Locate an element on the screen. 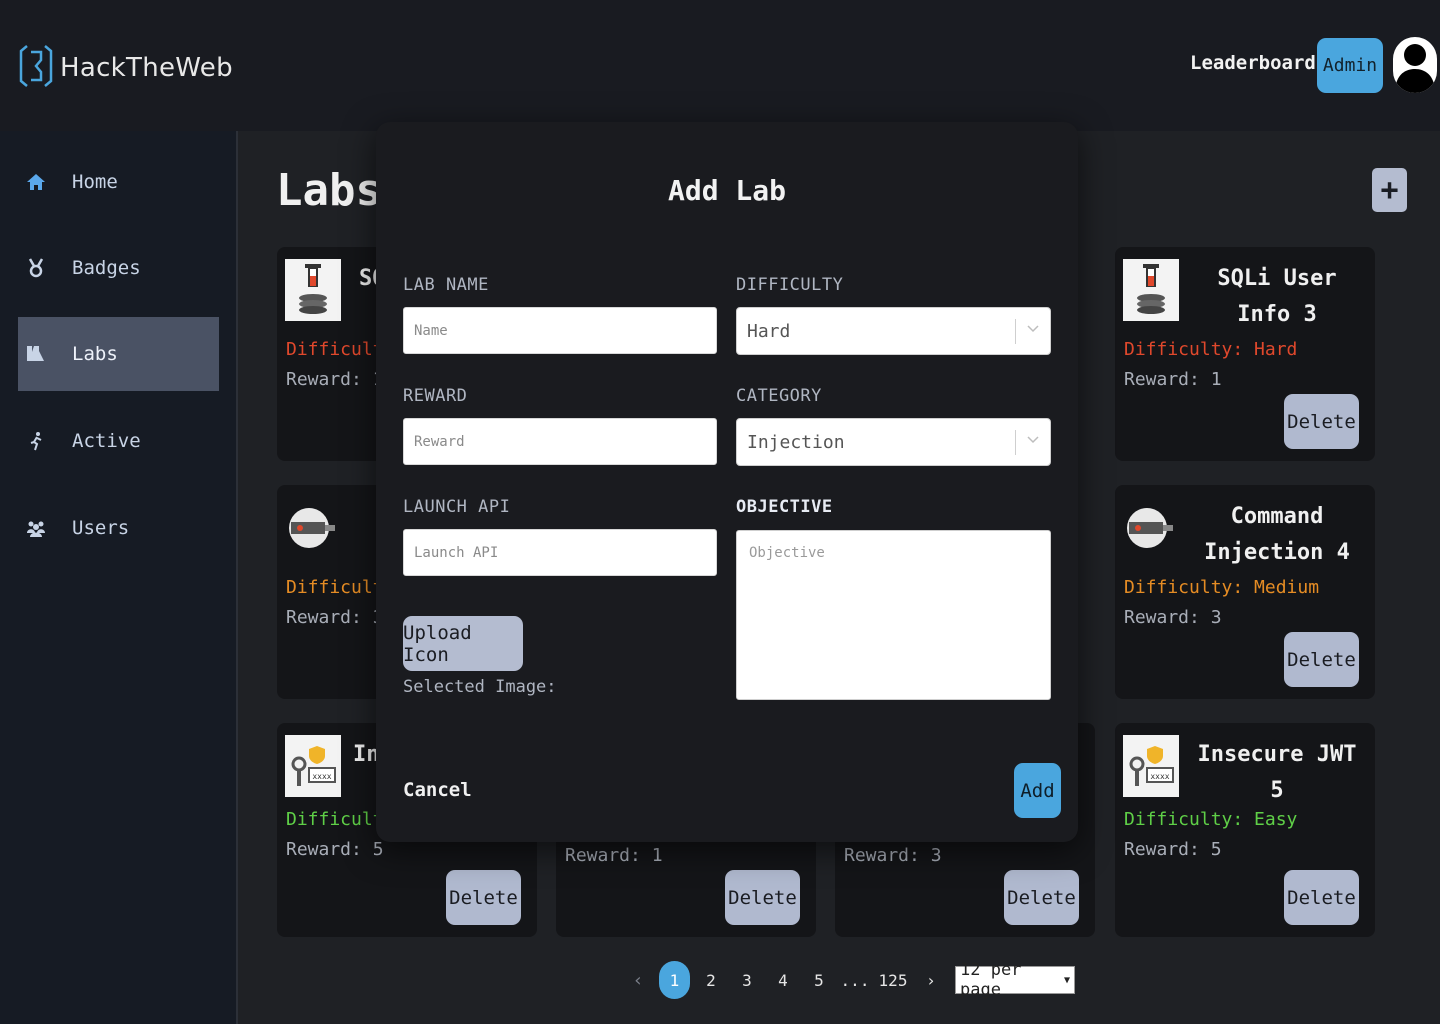  category-select: Injection is located at coordinates (893, 442).